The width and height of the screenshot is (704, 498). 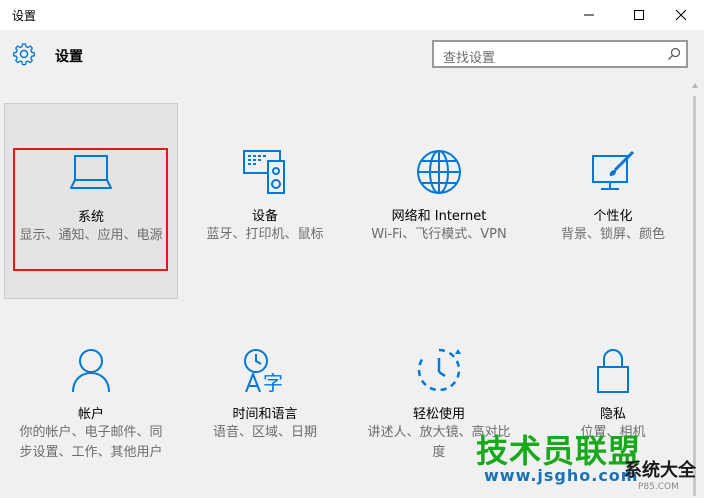 I want to click on tile-label: 设备, so click(x=264, y=216).